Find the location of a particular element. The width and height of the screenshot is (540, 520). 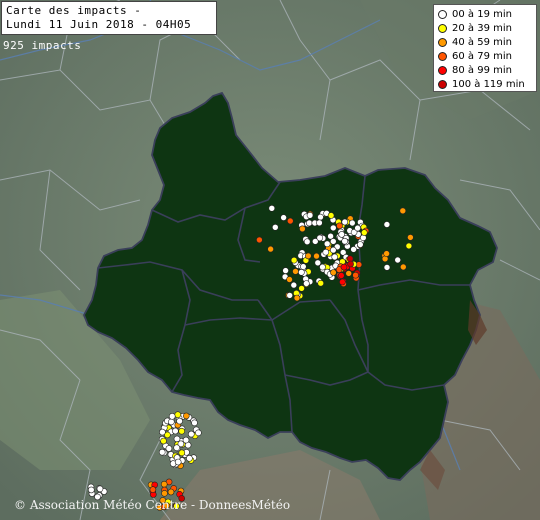

impact-count: 925 impacts is located at coordinates (42, 45).